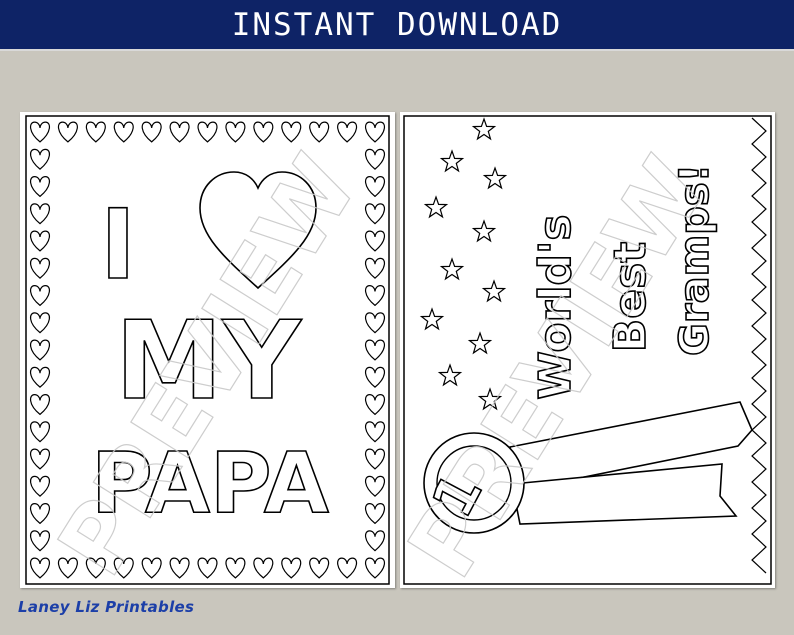 Image resolution: width=794 pixels, height=635 pixels. I want to click on instant-download-banner: INSTANT DOWNLOAD, so click(397, 25).